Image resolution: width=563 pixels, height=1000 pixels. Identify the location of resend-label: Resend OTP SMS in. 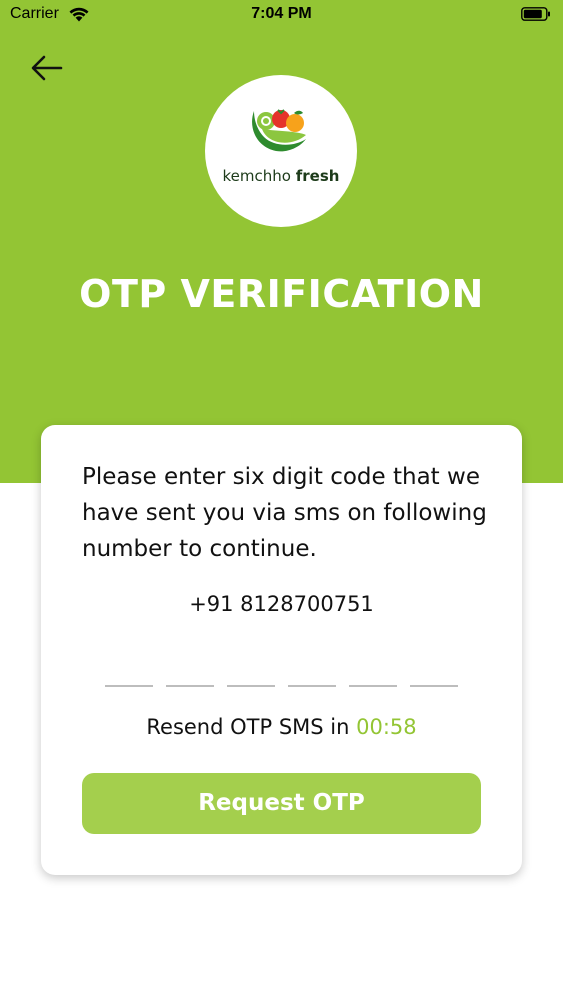
(251, 727).